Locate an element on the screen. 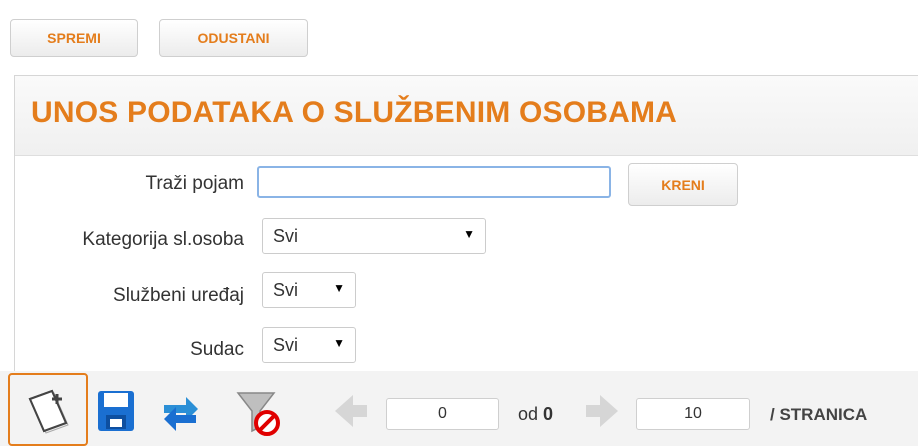  page-of-text: od 0 is located at coordinates (535, 414).